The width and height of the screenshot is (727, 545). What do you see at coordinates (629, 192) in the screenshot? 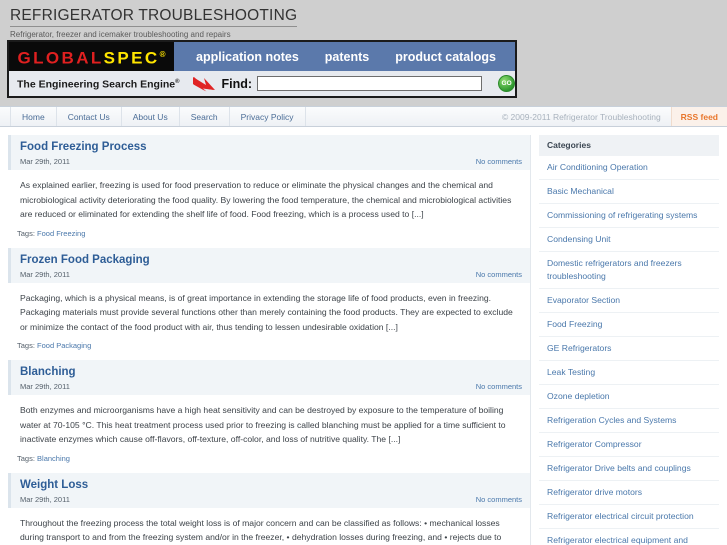
I see `sidebar-item-basic-mechanical: Basic Mechanical` at bounding box center [629, 192].